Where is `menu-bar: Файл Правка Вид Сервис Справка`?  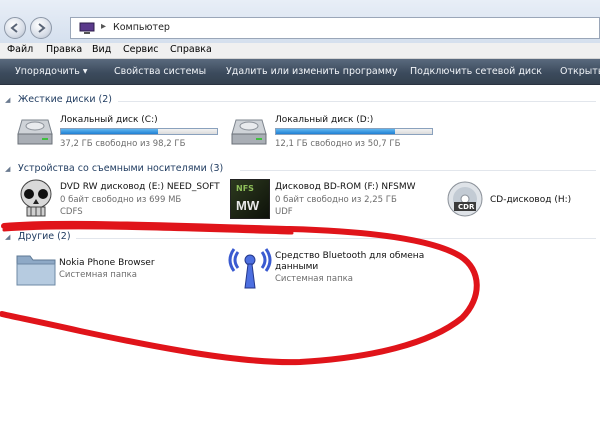
menu-bar: Файл Правка Вид Сервис Справка is located at coordinates (300, 51).